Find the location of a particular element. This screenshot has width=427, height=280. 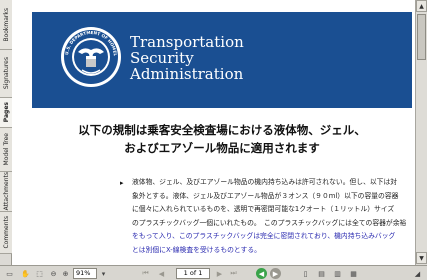

zoom-level-field: 91% is located at coordinates (85, 273).